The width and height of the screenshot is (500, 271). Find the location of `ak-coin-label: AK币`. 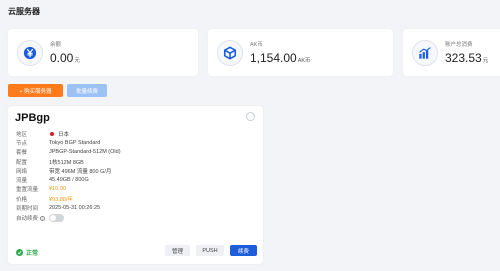

ak-coin-label: AK币 is located at coordinates (256, 45).